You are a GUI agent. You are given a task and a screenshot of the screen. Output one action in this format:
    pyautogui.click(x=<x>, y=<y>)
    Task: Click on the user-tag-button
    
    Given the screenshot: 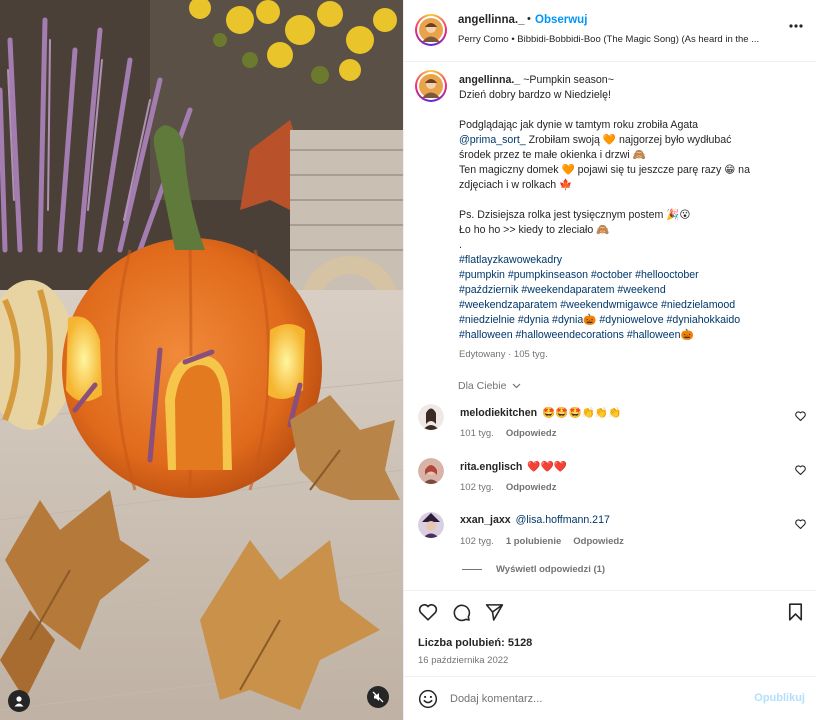 What is the action you would take?
    pyautogui.click(x=19, y=701)
    